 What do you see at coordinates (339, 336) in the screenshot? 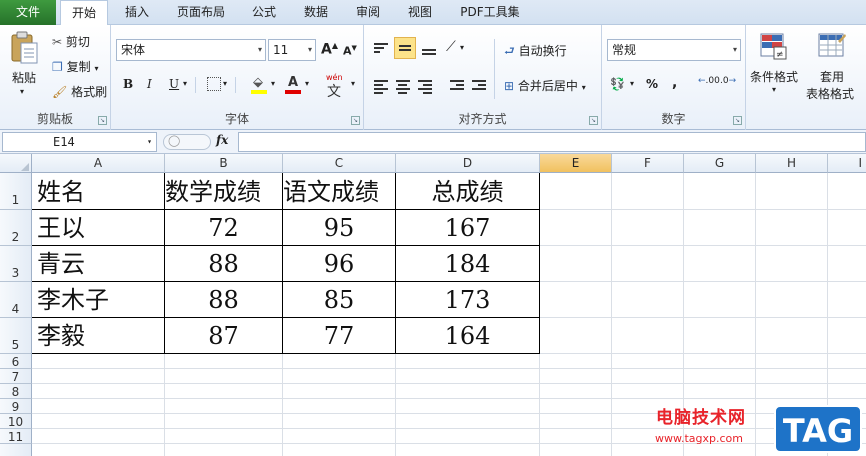
I see `cell-c5: 77` at bounding box center [339, 336].